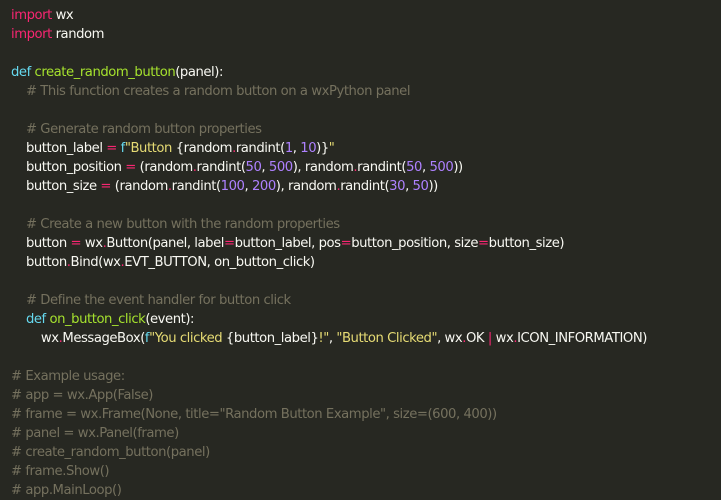  What do you see at coordinates (103, 338) in the screenshot?
I see `code-token: MessageBox(` at bounding box center [103, 338].